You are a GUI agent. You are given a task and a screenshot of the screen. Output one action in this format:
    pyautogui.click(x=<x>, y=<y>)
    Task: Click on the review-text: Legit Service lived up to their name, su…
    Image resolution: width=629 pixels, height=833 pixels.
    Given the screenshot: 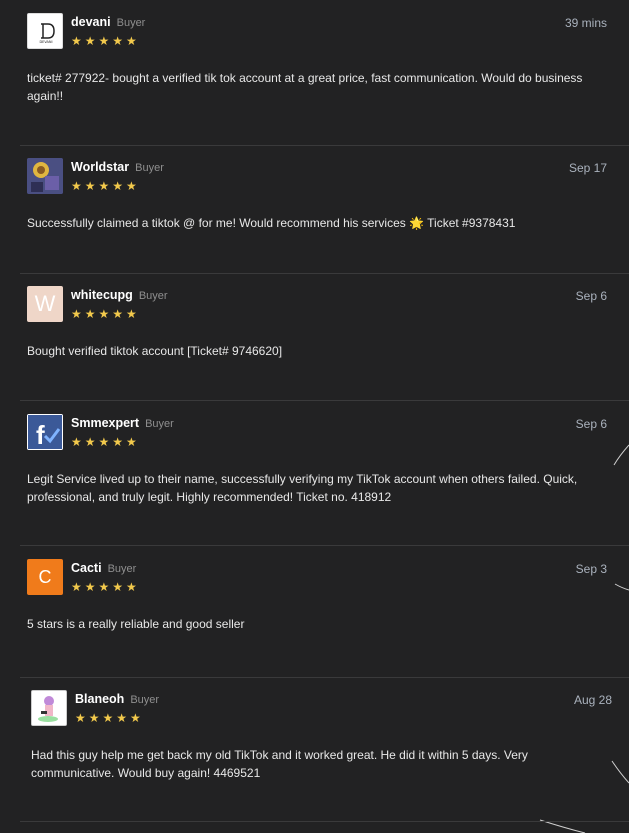 What is the action you would take?
    pyautogui.click(x=302, y=488)
    